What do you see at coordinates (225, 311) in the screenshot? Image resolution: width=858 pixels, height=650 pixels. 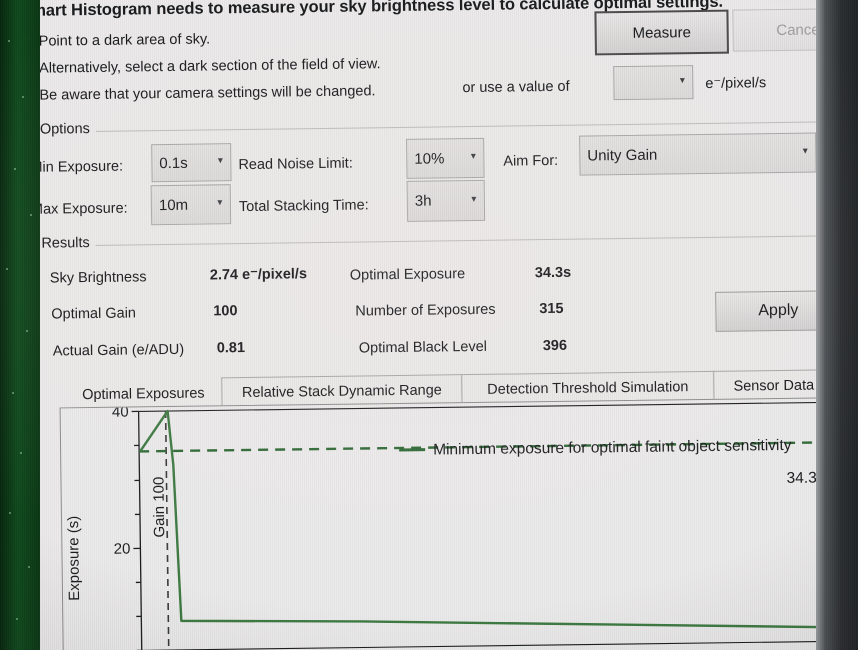 I see `optimal-gain-value: 100` at bounding box center [225, 311].